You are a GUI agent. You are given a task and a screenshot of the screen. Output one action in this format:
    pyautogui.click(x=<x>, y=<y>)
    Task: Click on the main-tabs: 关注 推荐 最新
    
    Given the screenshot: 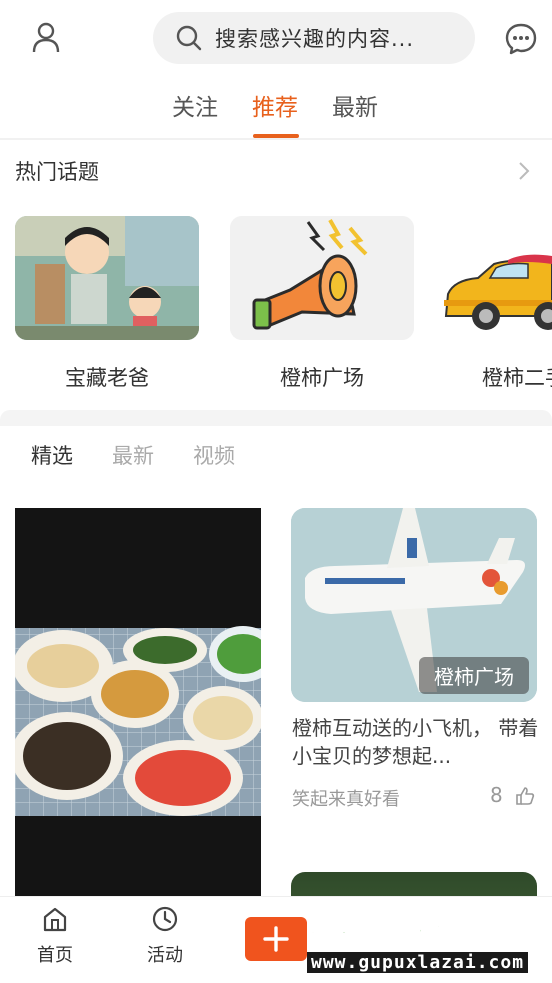 What is the action you would take?
    pyautogui.click(x=276, y=108)
    